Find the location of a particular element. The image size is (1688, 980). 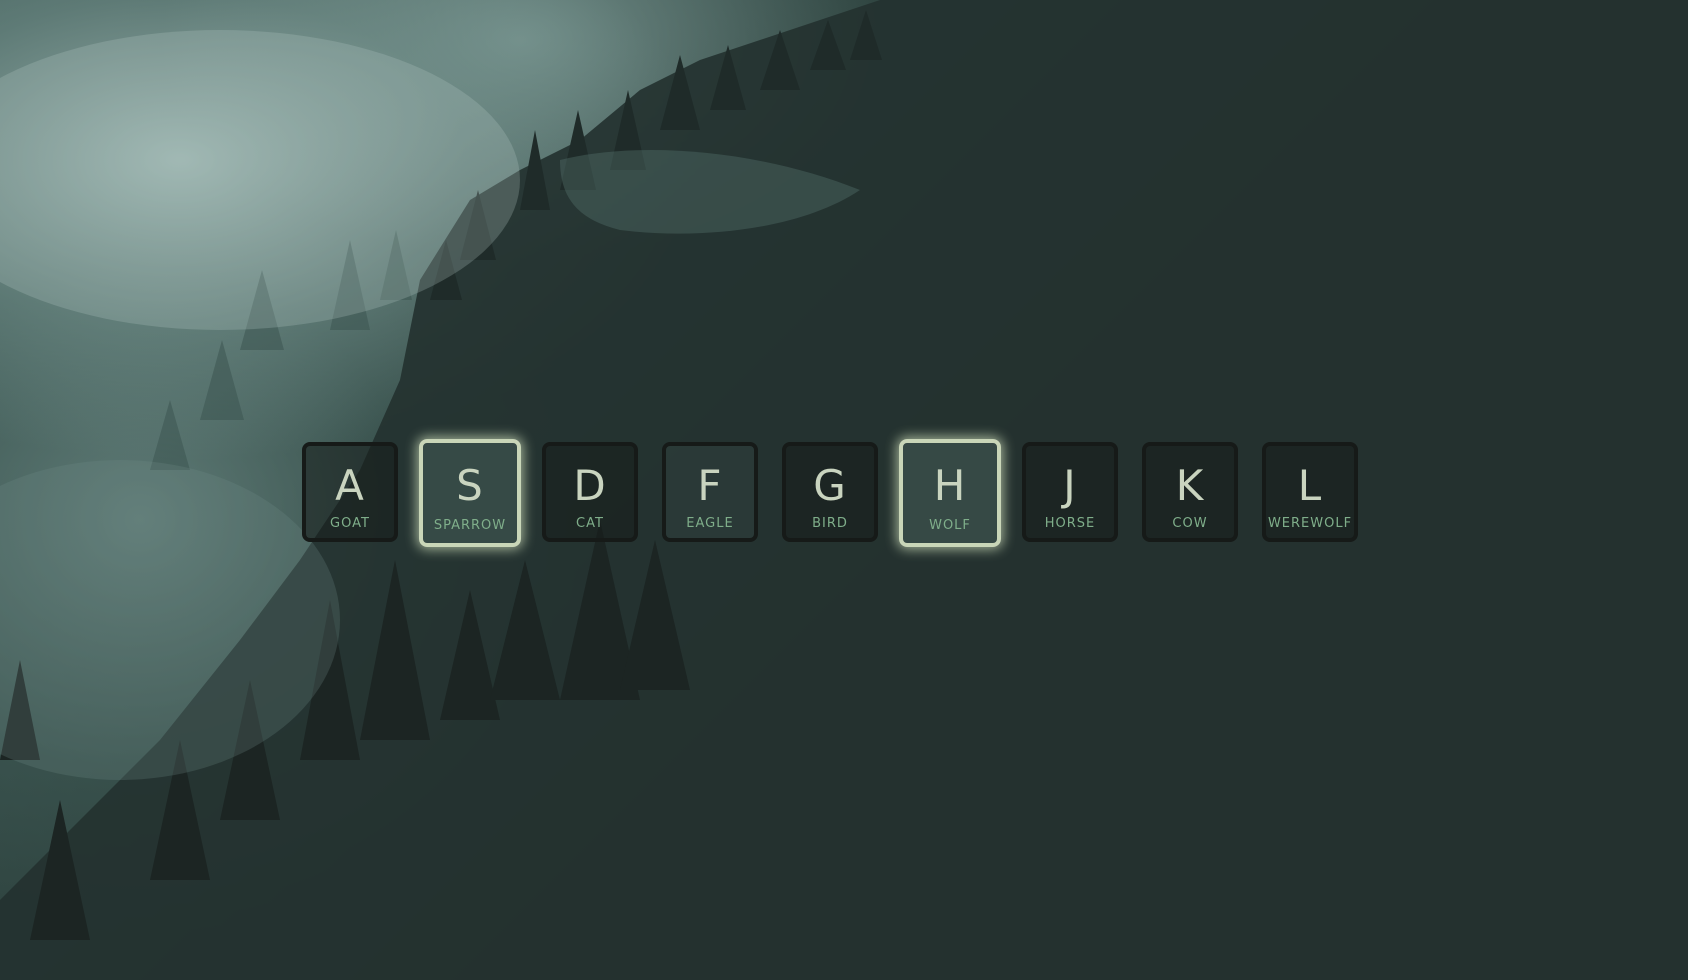

sound-label: GOAT is located at coordinates (350, 523).